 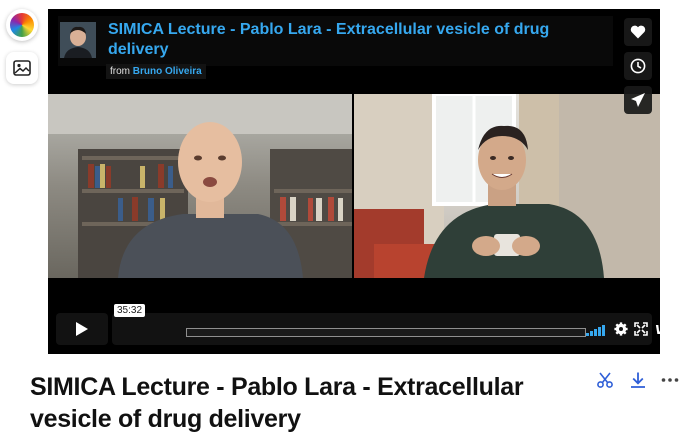 I want to click on vimeo-logo: vimeo, so click(x=657, y=329).